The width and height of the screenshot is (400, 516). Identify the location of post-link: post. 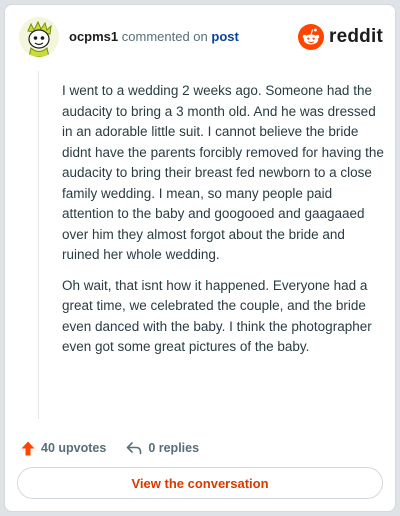
(224, 36).